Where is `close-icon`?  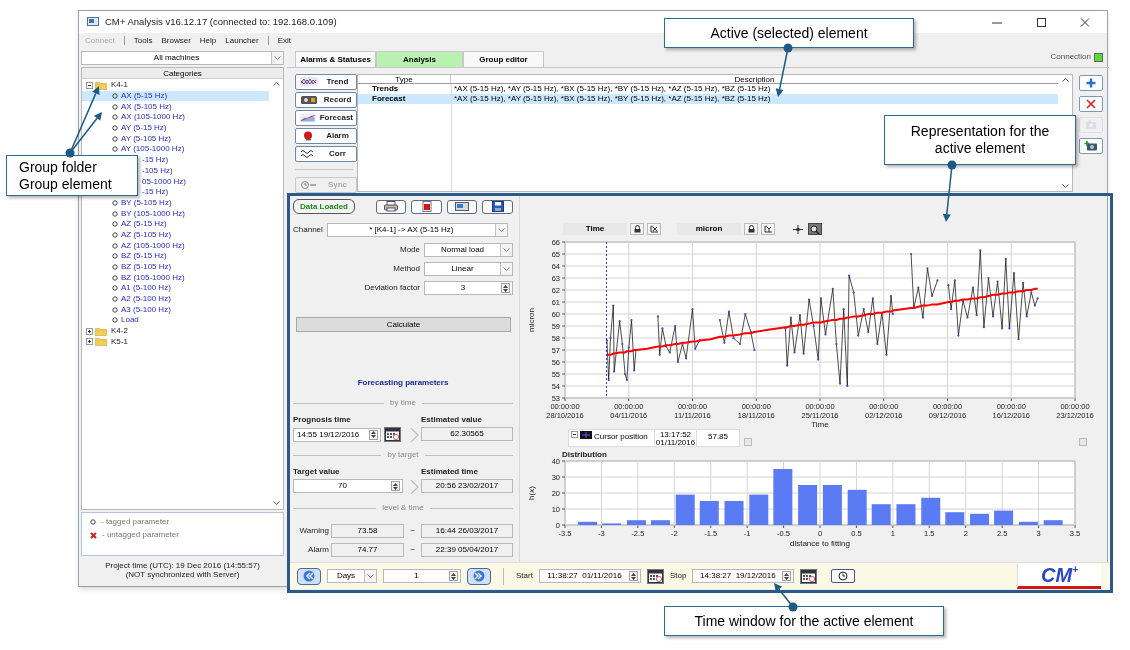
close-icon is located at coordinates (1085, 22).